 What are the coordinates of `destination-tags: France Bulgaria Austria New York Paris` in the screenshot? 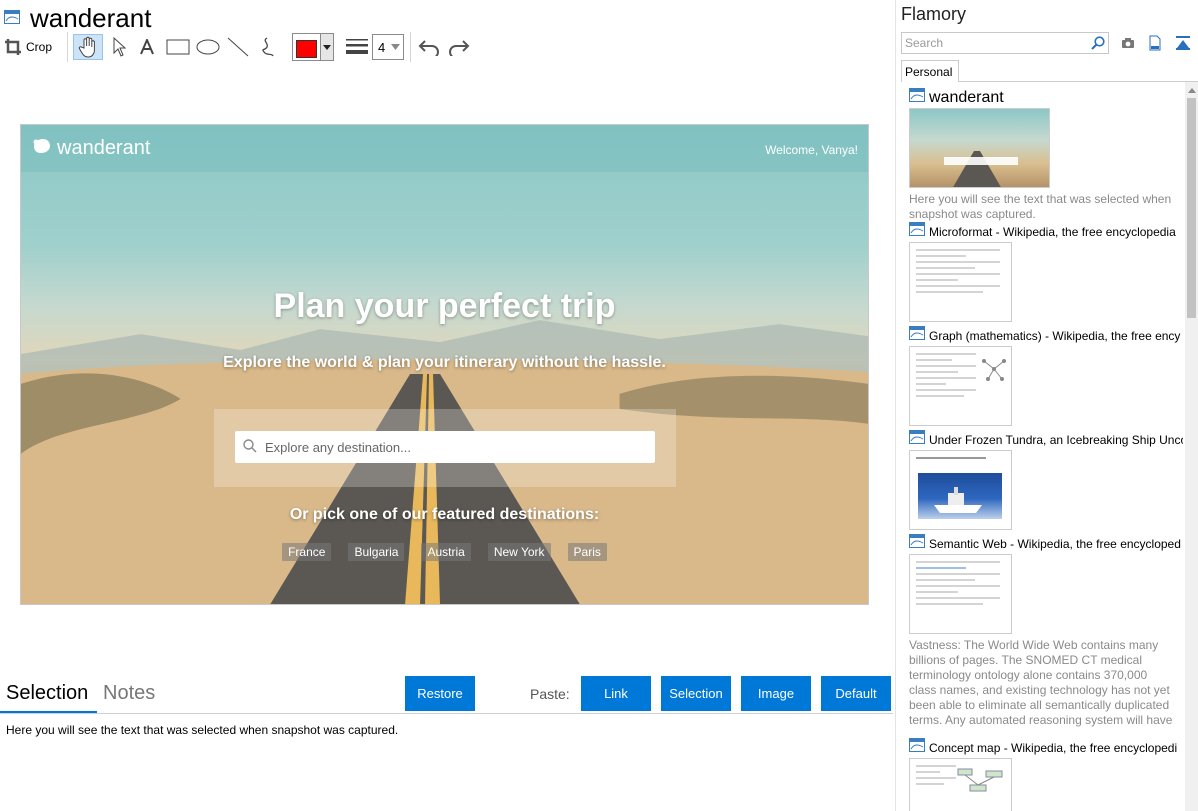 It's located at (444, 552).